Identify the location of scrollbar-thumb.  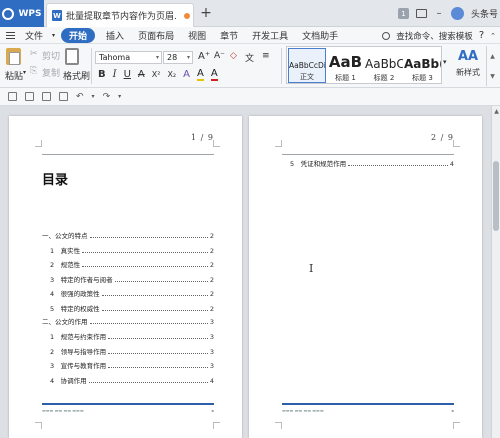
(496, 196).